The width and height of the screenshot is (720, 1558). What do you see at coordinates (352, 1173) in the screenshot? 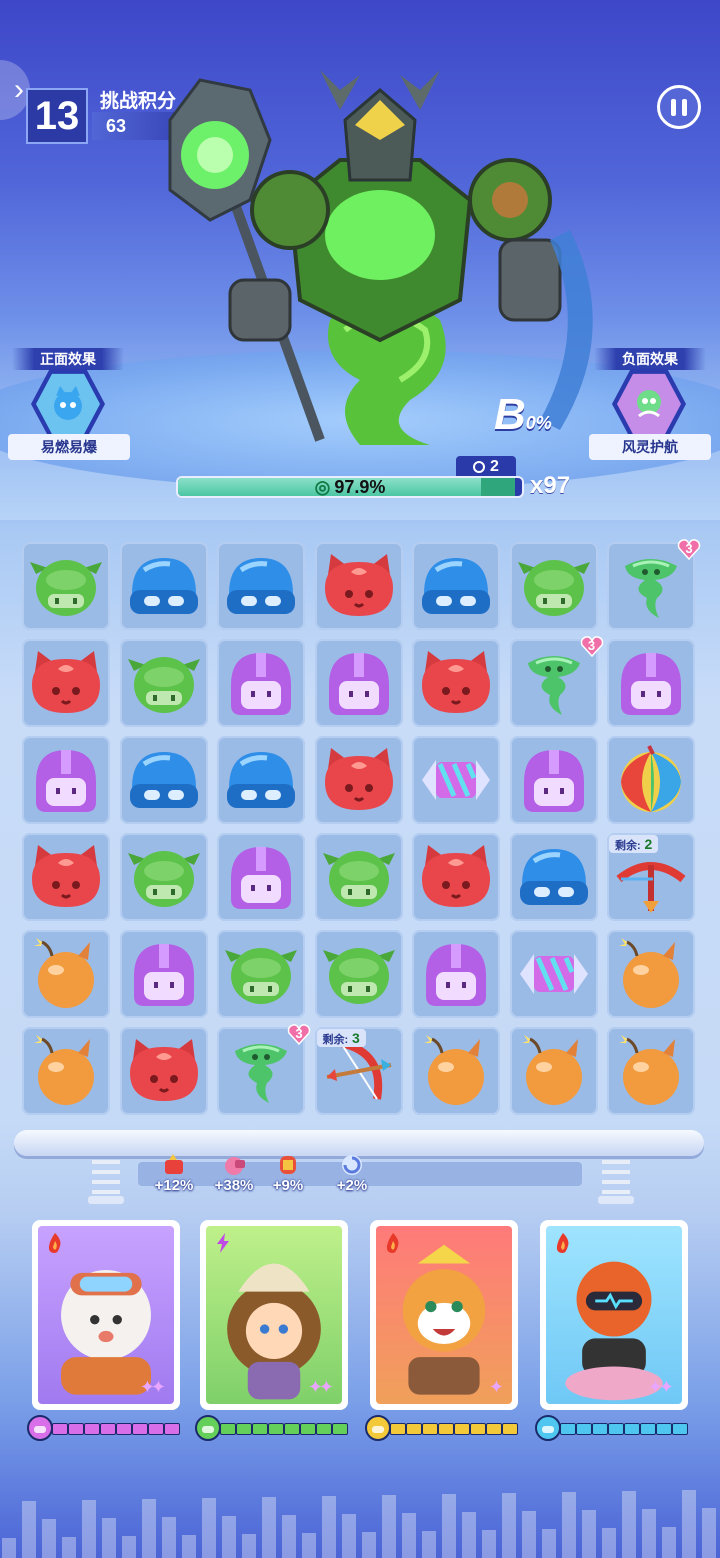
I see `buff-item: +2%` at bounding box center [352, 1173].